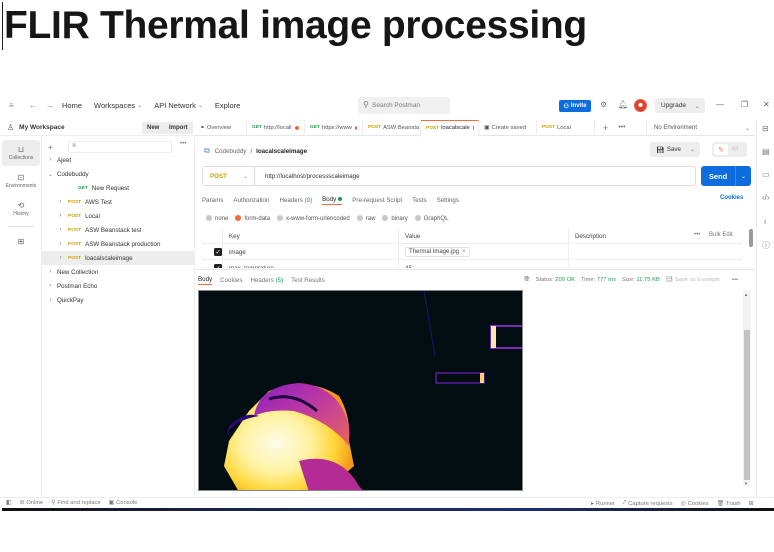 The width and height of the screenshot is (774, 552). Describe the element at coordinates (118, 230) in the screenshot. I see `request-item: › POST ASW Beanstack test` at that location.